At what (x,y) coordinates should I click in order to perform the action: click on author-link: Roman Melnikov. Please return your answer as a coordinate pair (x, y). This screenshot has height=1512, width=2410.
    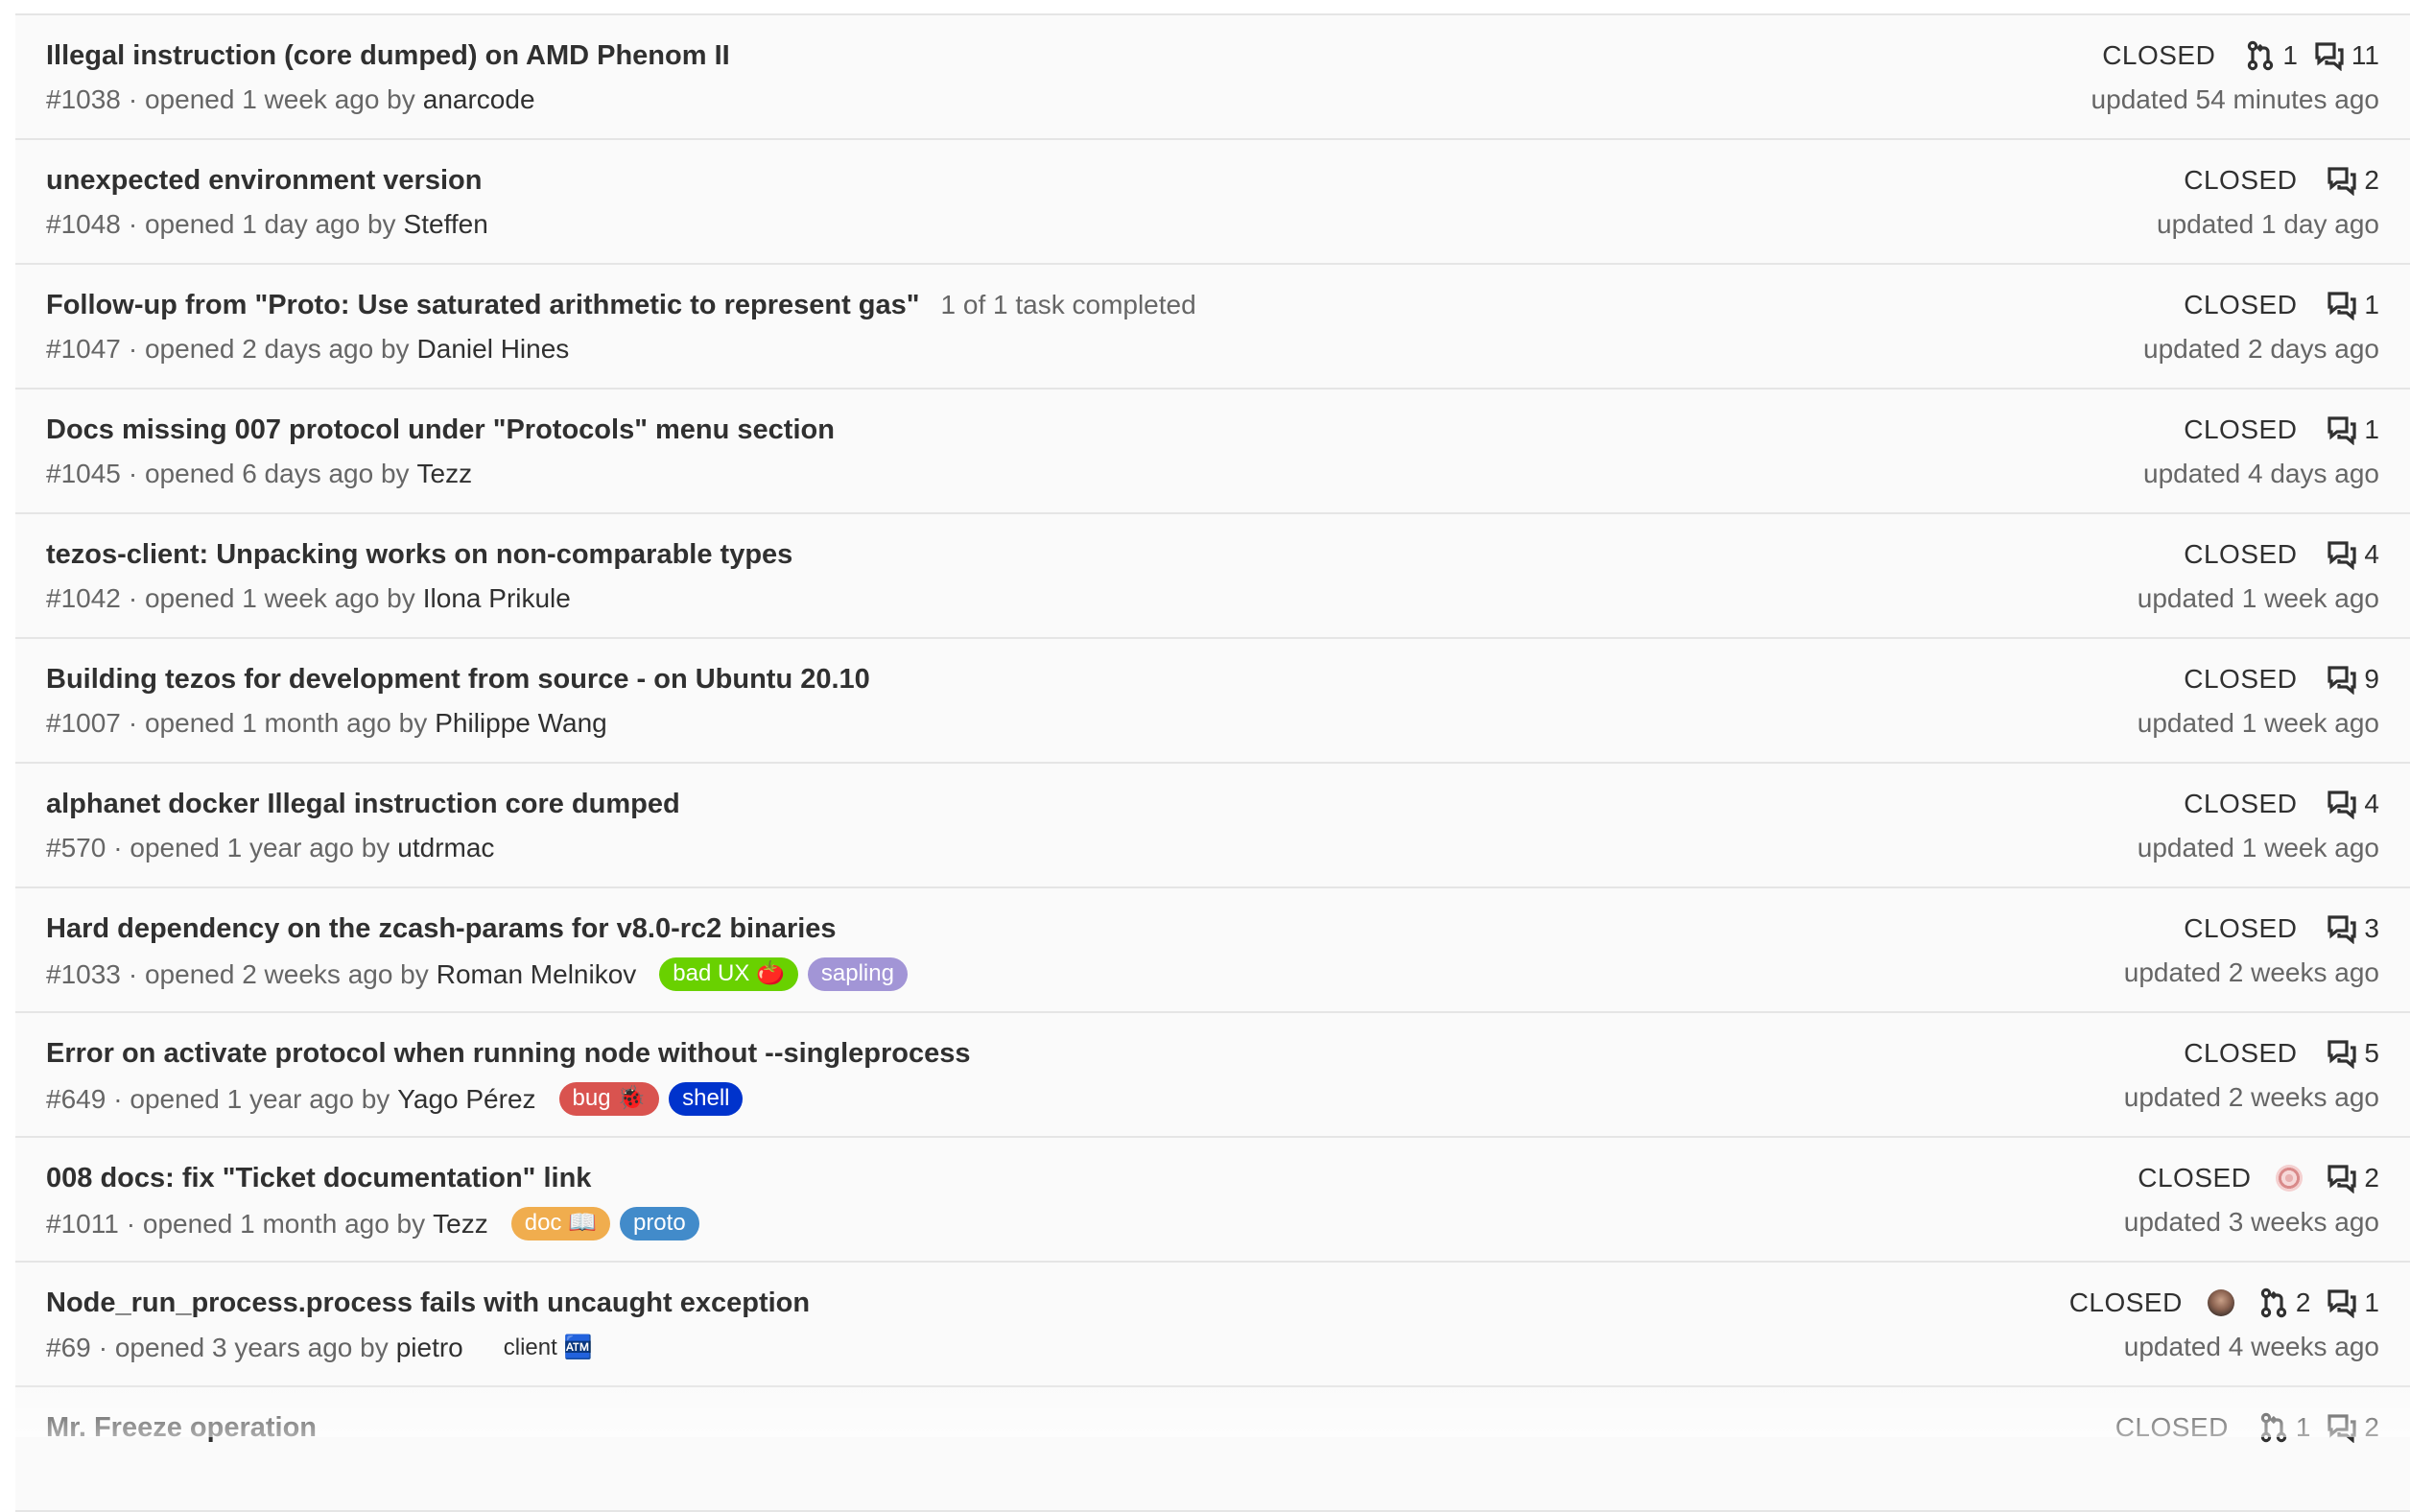
    Looking at the image, I should click on (537, 974).